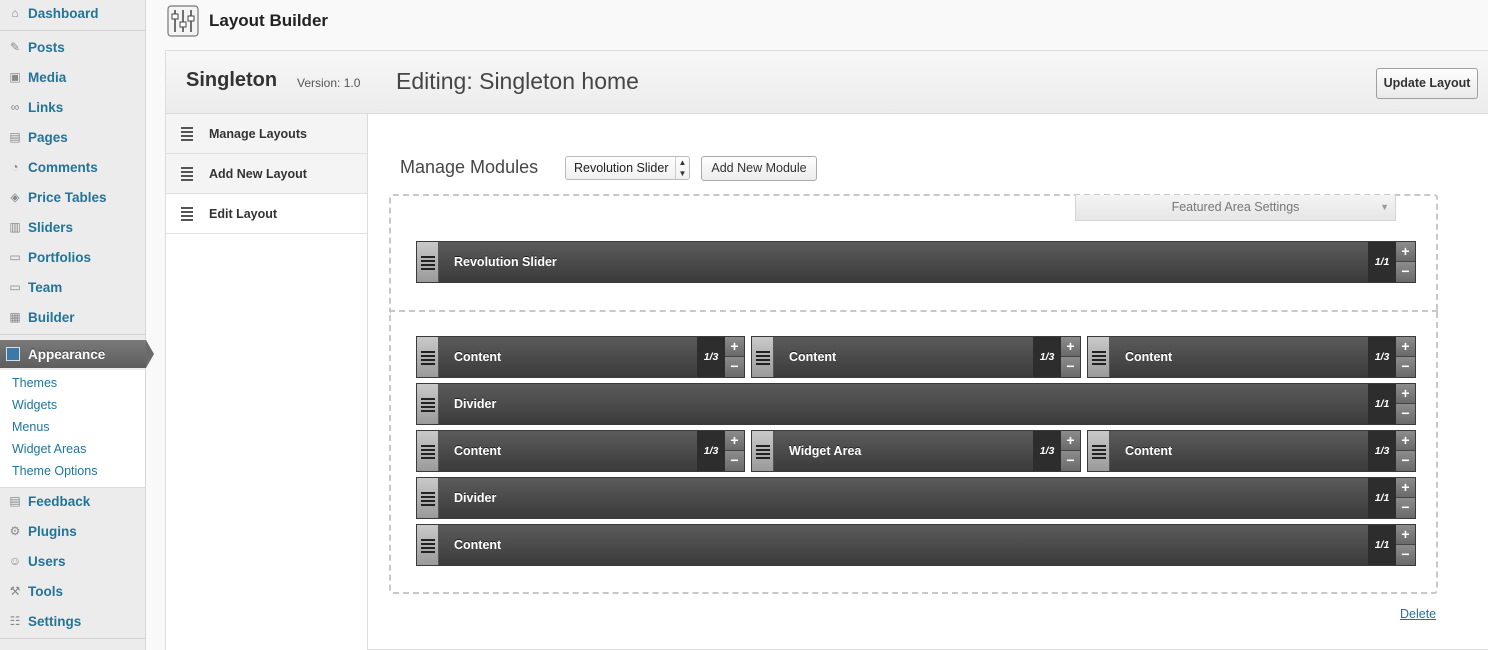 The height and width of the screenshot is (650, 1488). I want to click on sidebar-item-settings: ☷ Settings, so click(72, 621).